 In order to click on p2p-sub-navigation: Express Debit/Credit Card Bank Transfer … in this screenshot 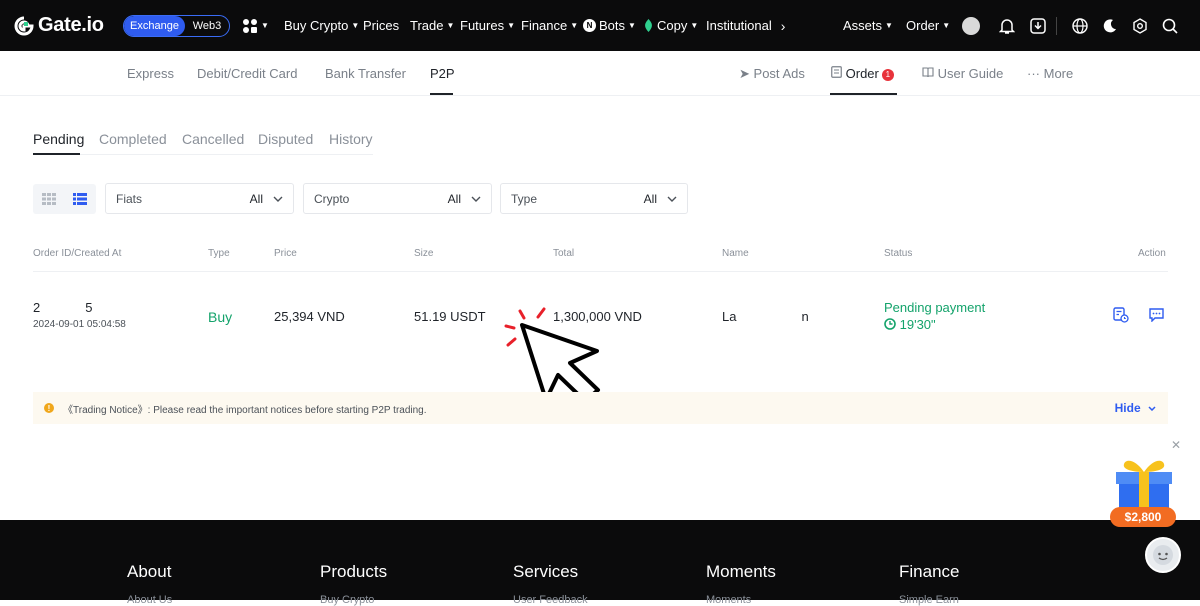, I will do `click(600, 73)`.